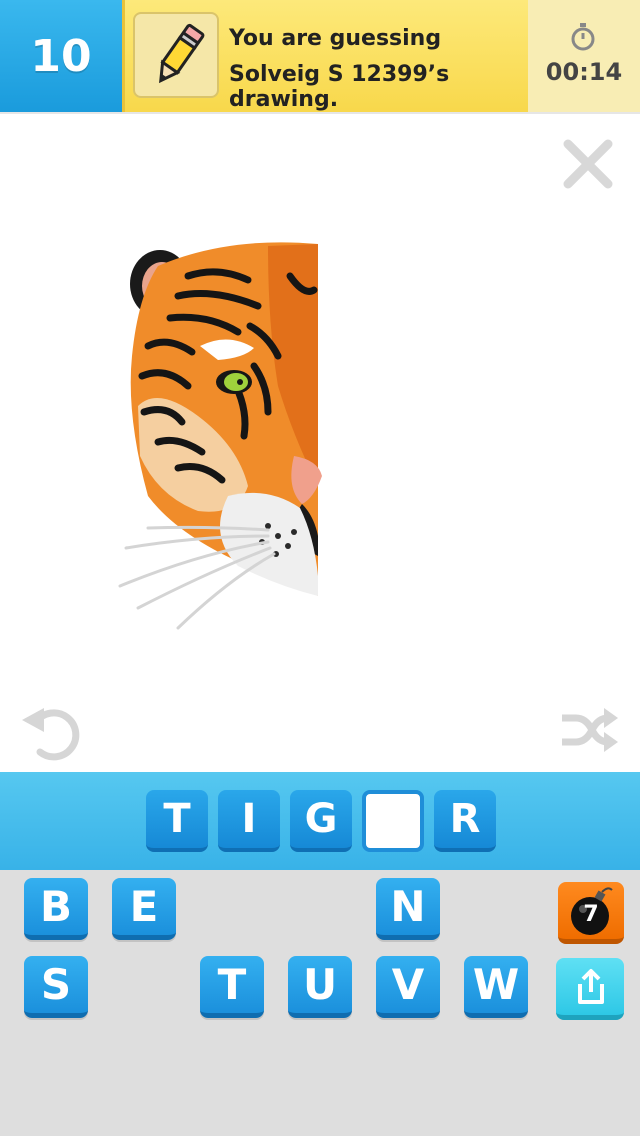 This screenshot has height=1136, width=640. Describe the element at coordinates (496, 987) in the screenshot. I see `letter-key-w: W` at that location.